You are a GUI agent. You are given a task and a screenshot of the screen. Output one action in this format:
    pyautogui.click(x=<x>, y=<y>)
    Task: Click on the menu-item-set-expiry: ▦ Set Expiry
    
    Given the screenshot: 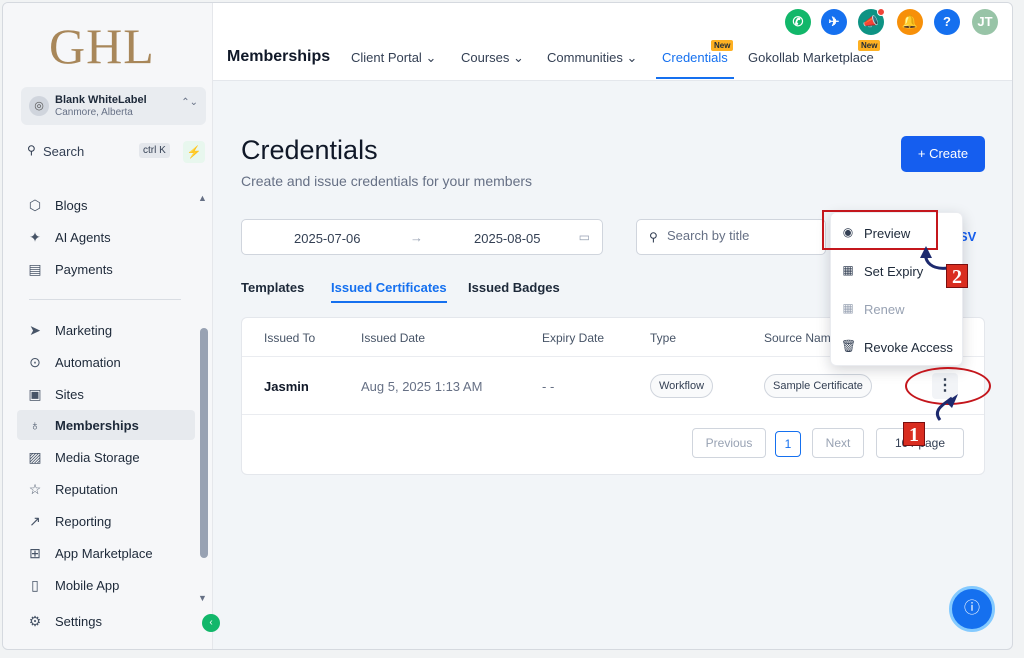 What is the action you would take?
    pyautogui.click(x=896, y=271)
    